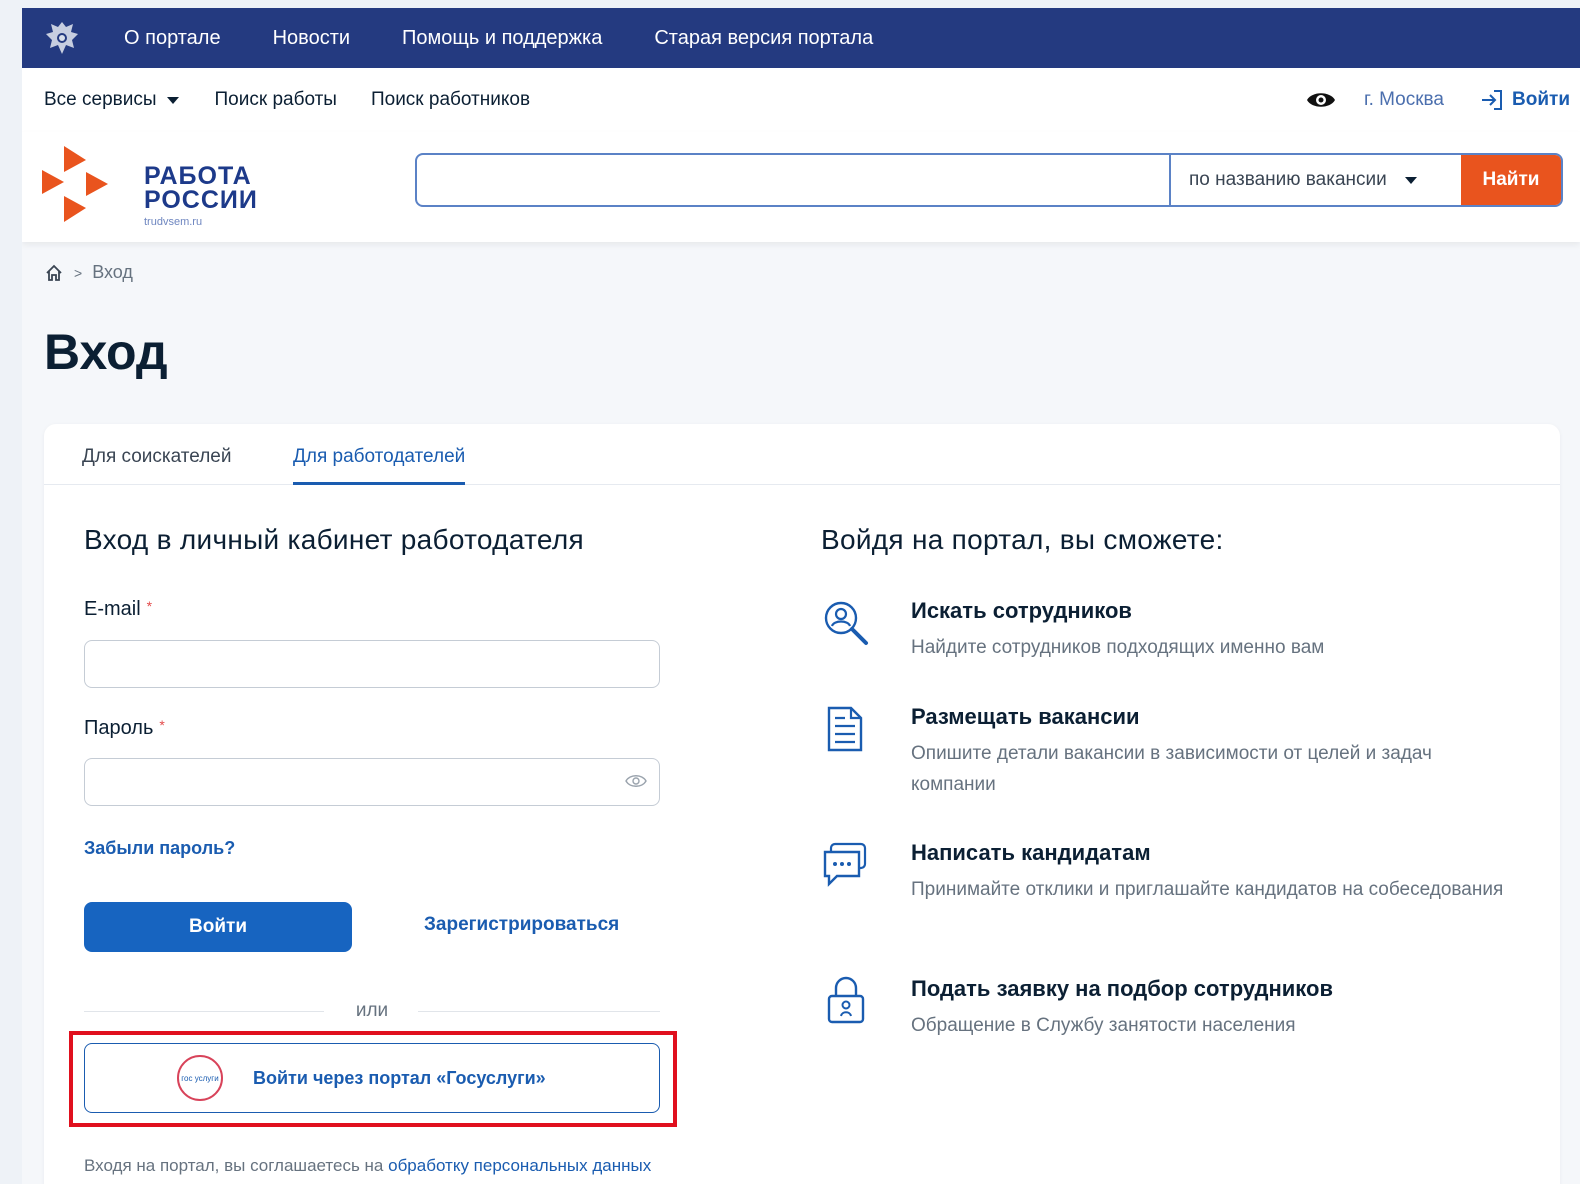  I want to click on gosuslugi-logo-icon: гос услуги, so click(200, 1078).